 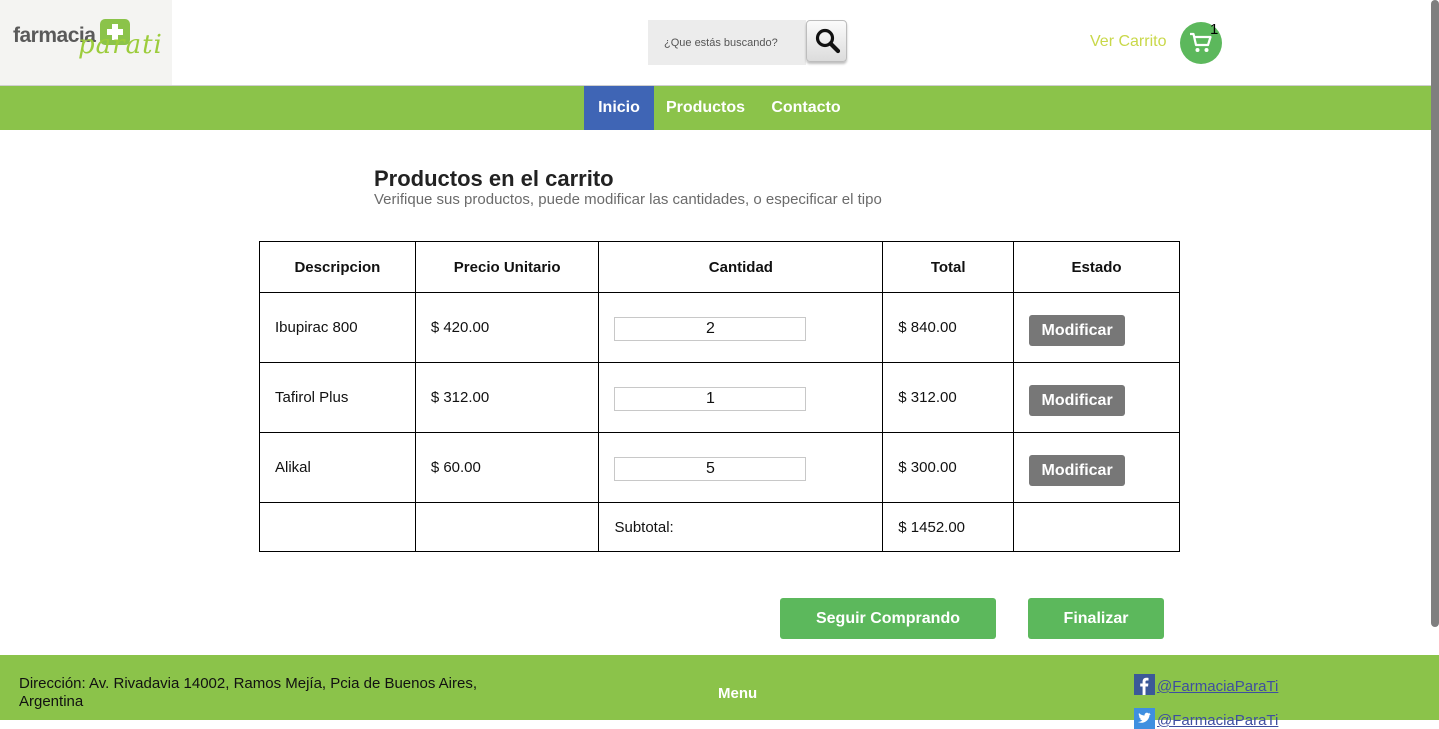 I want to click on row-unit-price: $ 420.00, so click(x=507, y=327).